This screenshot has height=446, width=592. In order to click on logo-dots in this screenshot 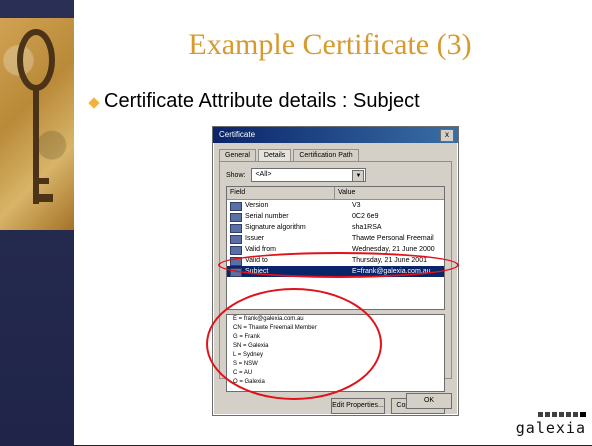, I will do `click(548, 414)`.